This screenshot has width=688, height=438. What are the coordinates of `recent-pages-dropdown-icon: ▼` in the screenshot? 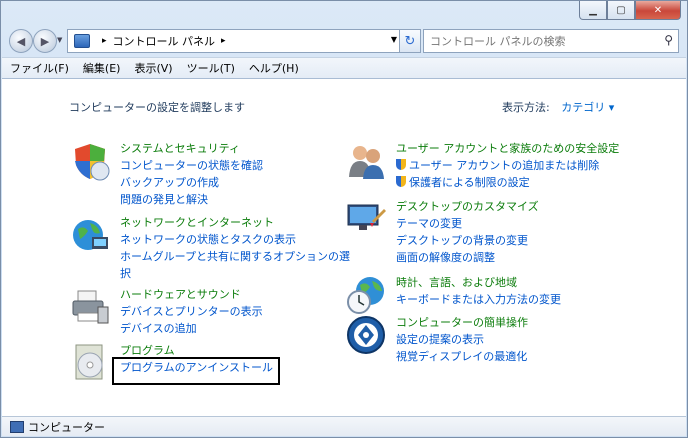 It's located at (59, 40).